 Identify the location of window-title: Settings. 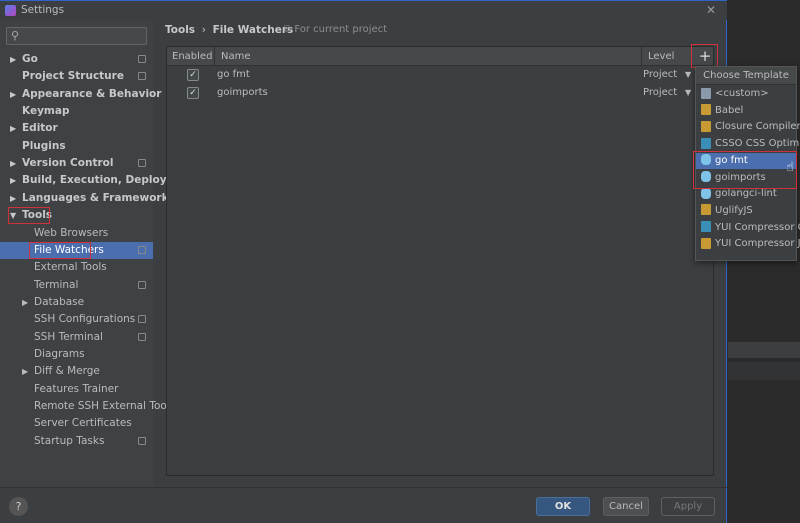
(43, 10).